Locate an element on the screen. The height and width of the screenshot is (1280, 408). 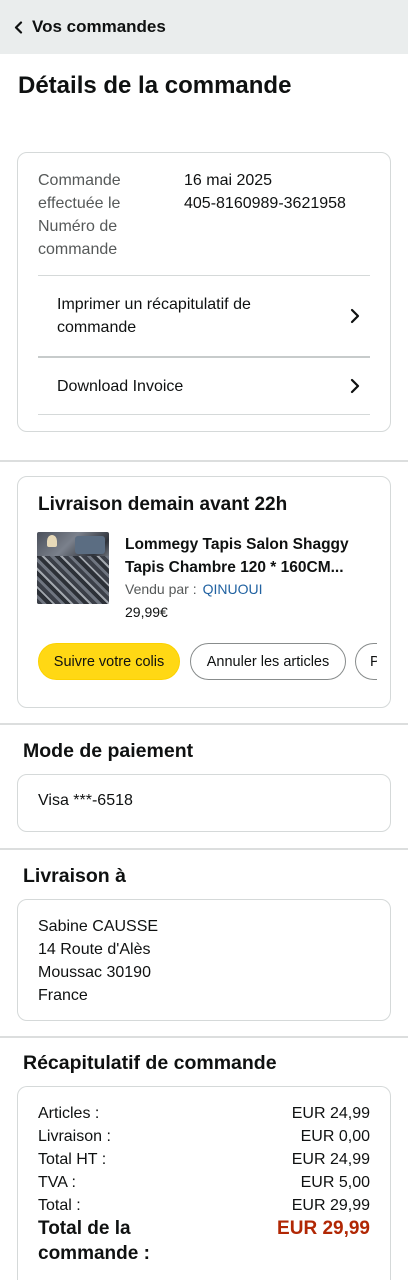
print-summary-line-1: Imprimer un récapitulatif de is located at coordinates (154, 304).